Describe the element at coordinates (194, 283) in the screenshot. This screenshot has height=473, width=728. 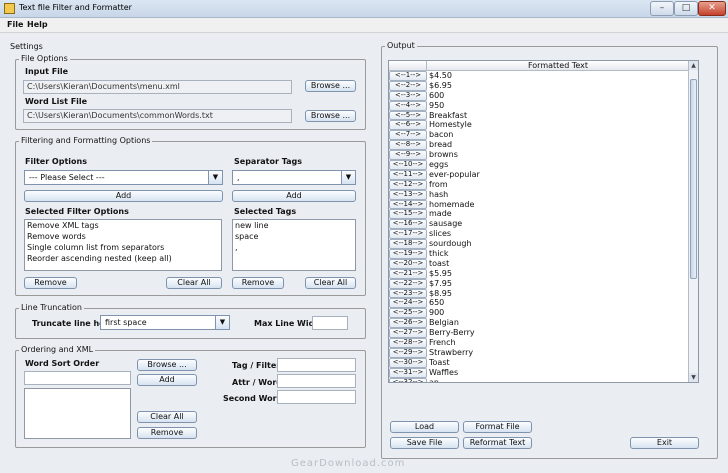
I see `clear-all-filters-button: Clear All` at that location.